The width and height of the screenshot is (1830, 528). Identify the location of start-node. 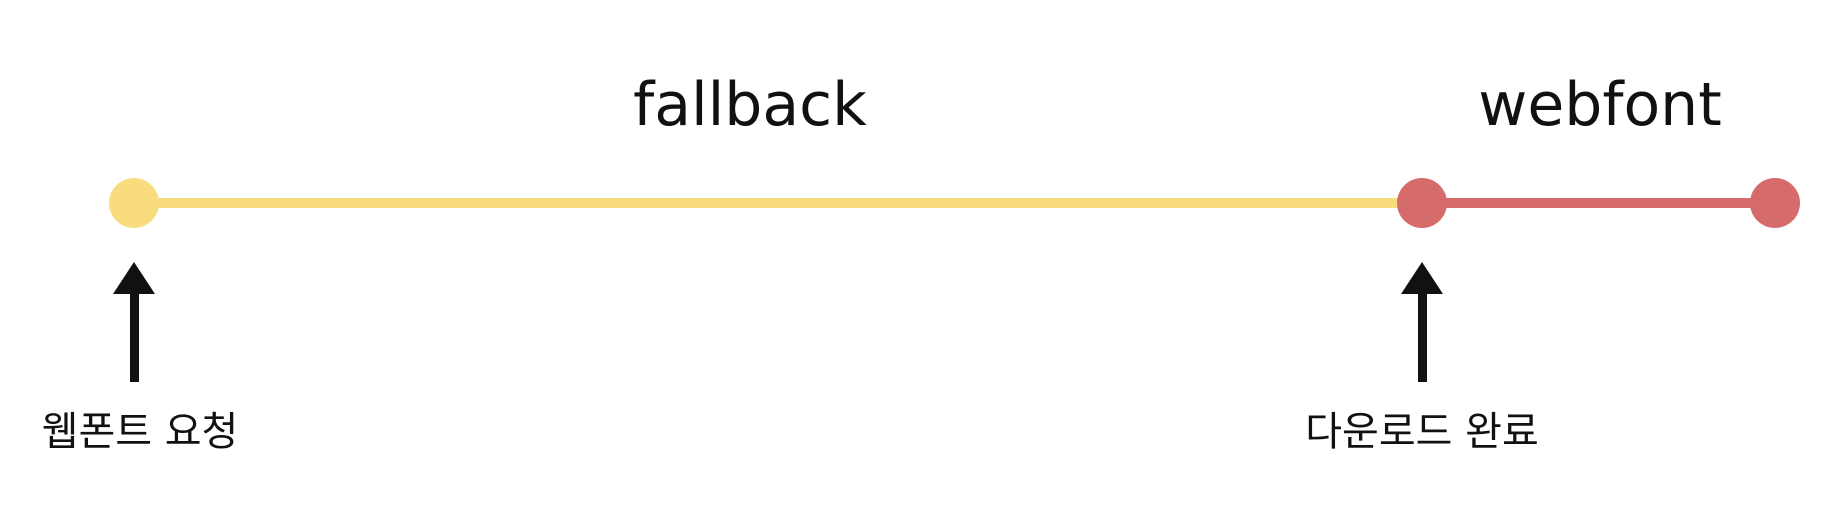
(134, 203).